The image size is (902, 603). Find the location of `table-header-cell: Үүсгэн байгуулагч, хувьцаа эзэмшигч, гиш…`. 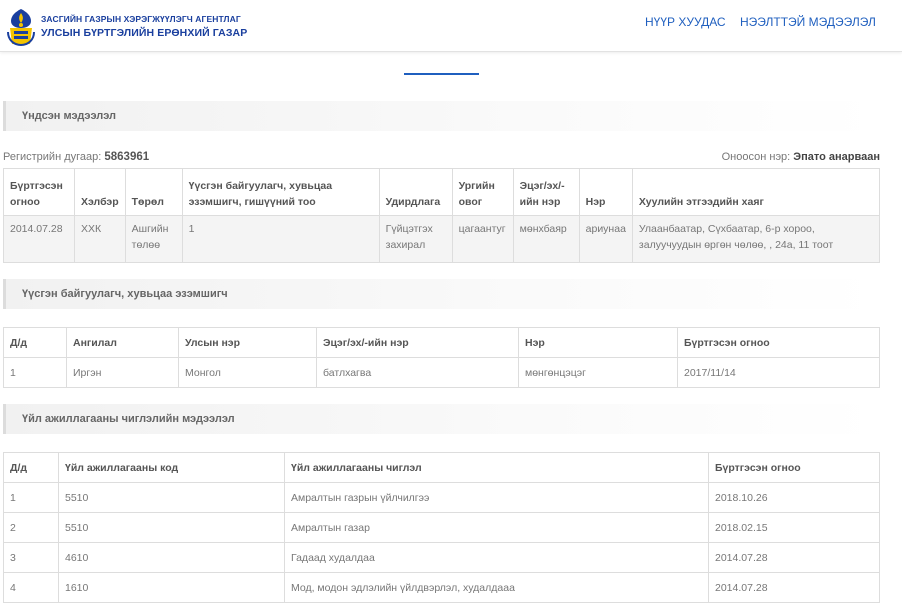

table-header-cell: Үүсгэн байгуулагч, хувьцаа эзэмшигч, гиш… is located at coordinates (280, 192).